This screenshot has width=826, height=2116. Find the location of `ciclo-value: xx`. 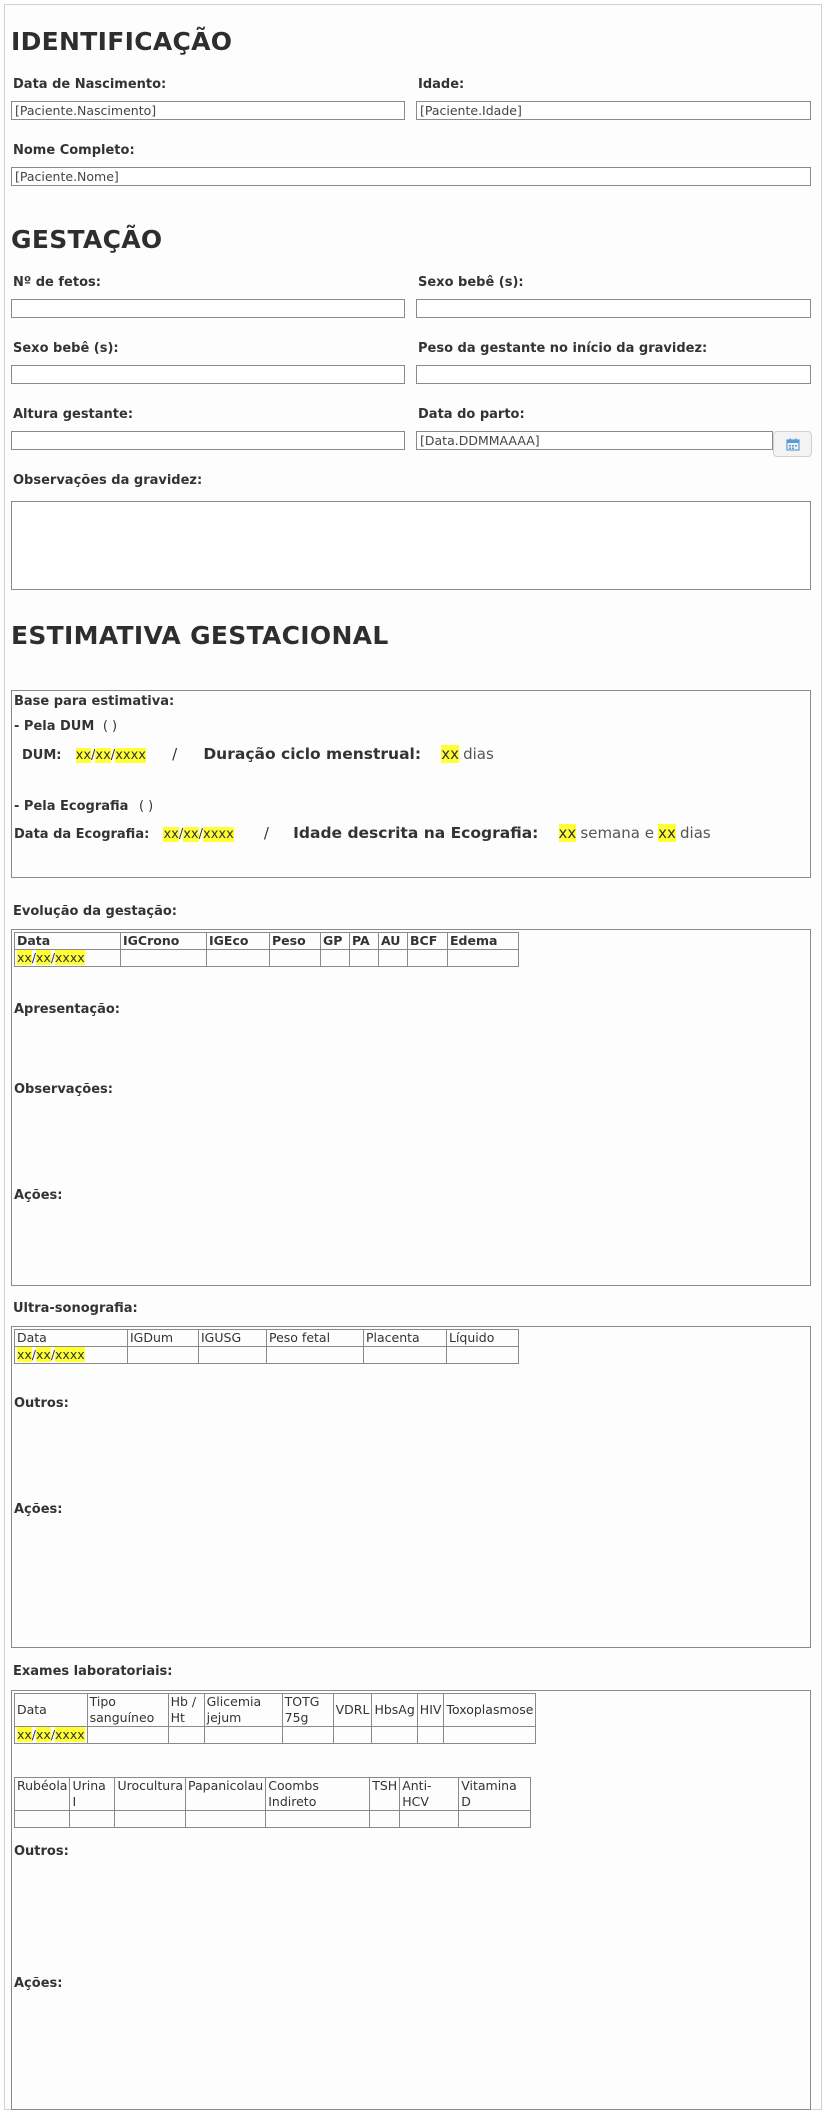

ciclo-value: xx is located at coordinates (450, 754).